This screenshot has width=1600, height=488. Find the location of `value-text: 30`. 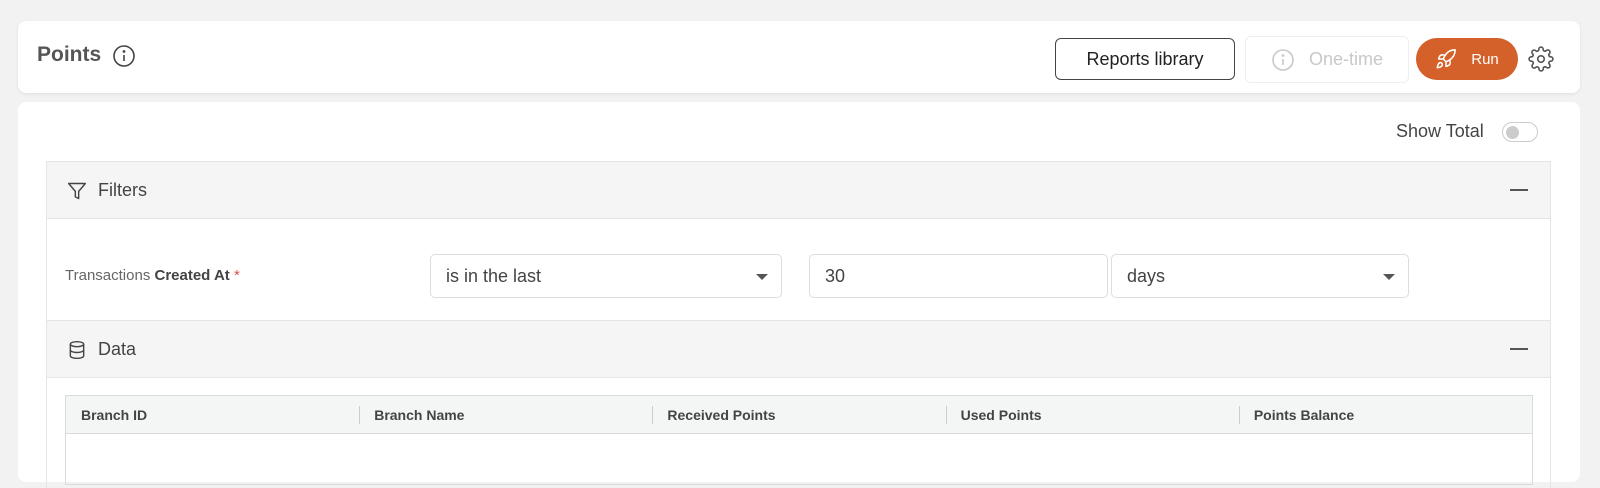

value-text: 30 is located at coordinates (835, 276).